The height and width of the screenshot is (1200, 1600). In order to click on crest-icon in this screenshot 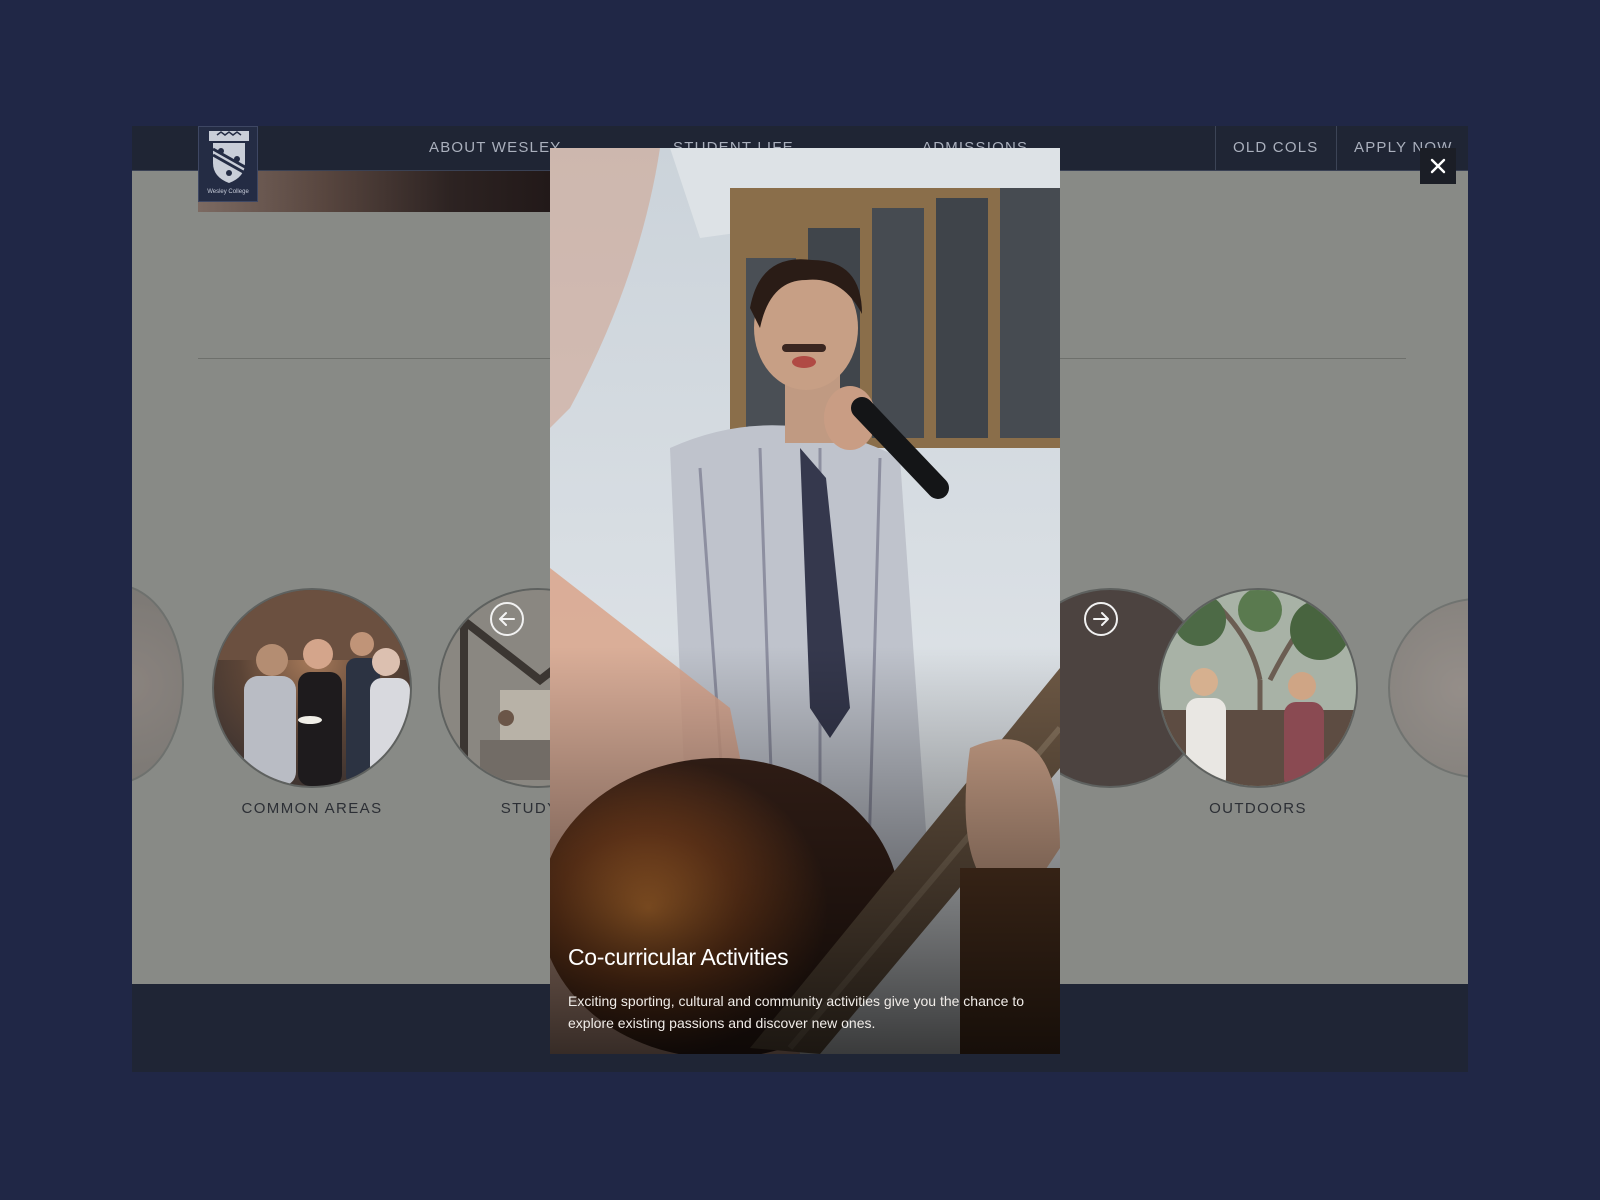, I will do `click(229, 157)`.